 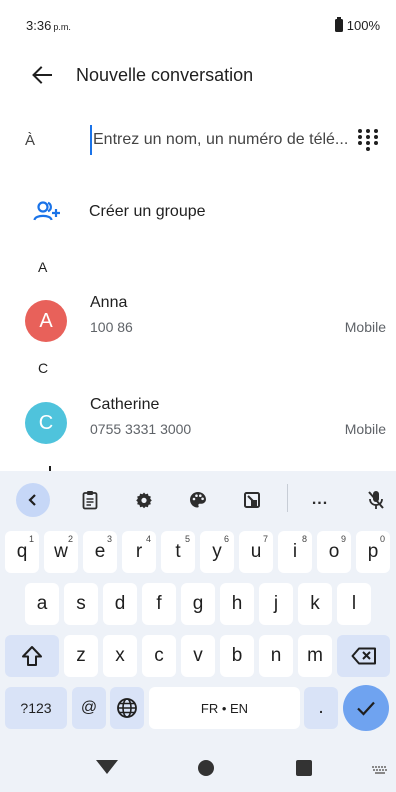 I want to click on settings-button, so click(x=144, y=500).